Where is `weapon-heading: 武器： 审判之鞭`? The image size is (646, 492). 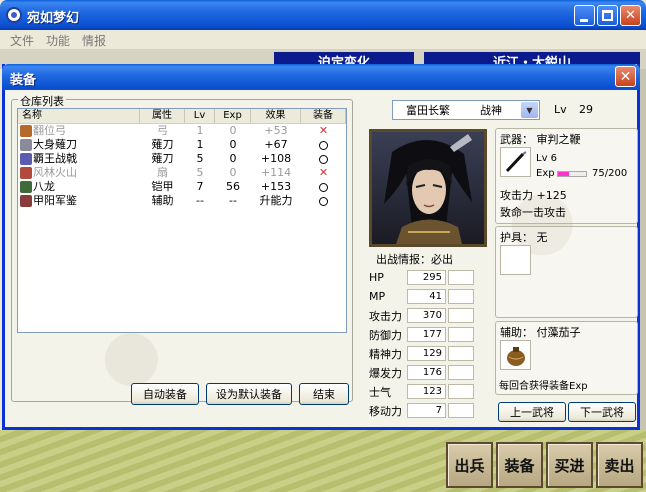 weapon-heading: 武器： 审判之鞭 is located at coordinates (540, 139).